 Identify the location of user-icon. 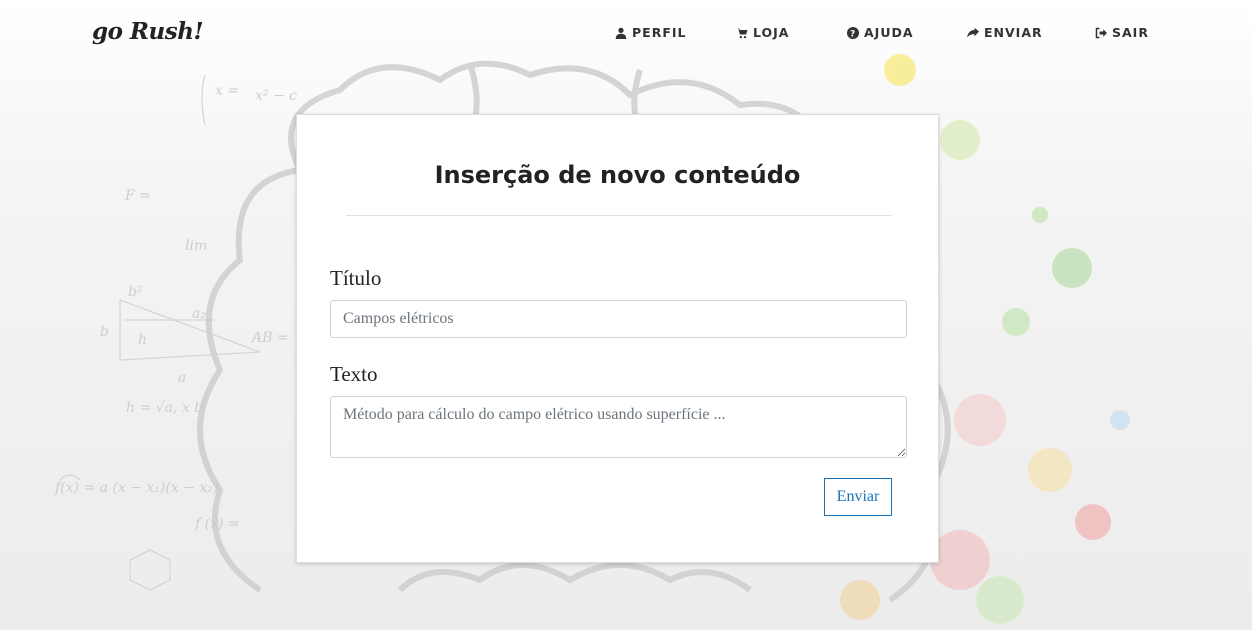
(621, 33).